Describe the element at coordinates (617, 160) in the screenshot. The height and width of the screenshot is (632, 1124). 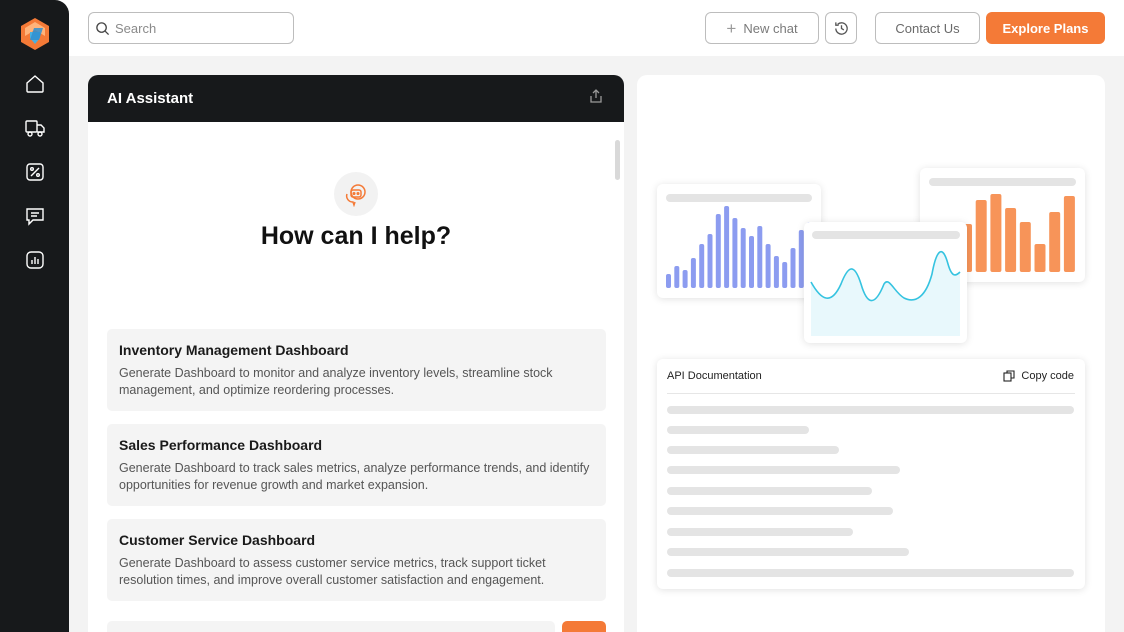
I see `scrollbar-thumb` at that location.